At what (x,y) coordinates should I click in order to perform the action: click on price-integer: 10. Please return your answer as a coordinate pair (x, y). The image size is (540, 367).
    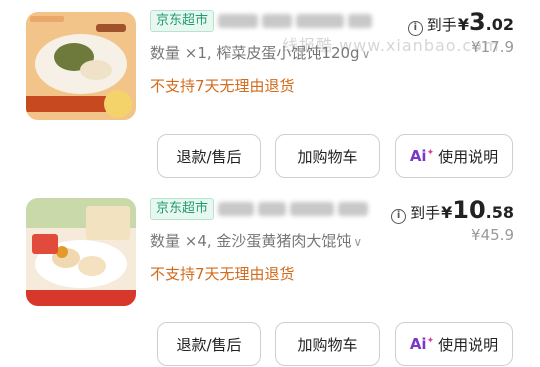
    Looking at the image, I should click on (469, 210).